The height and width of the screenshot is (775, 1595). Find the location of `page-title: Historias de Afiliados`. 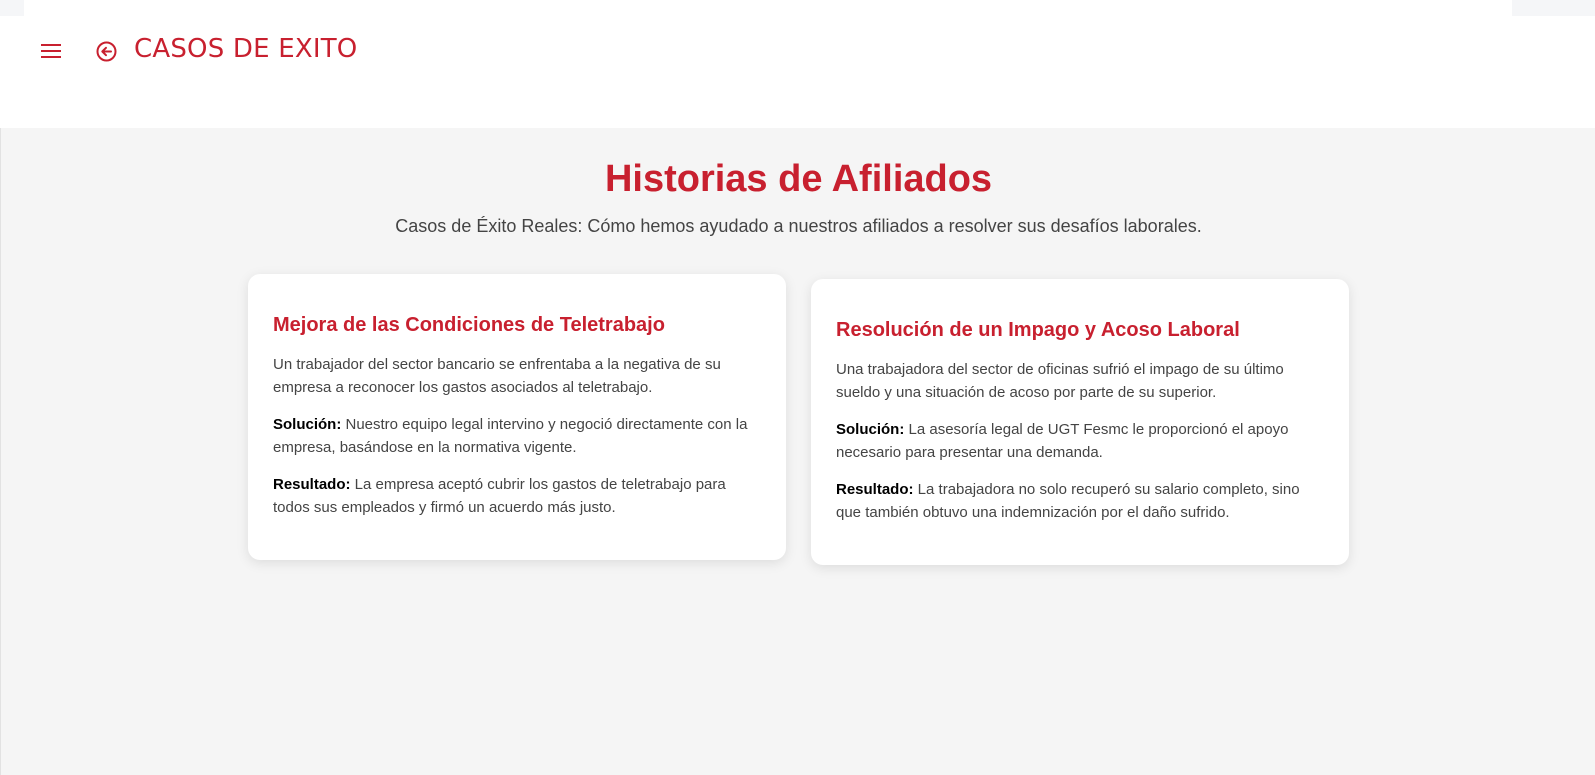

page-title: Historias de Afiliados is located at coordinates (798, 179).